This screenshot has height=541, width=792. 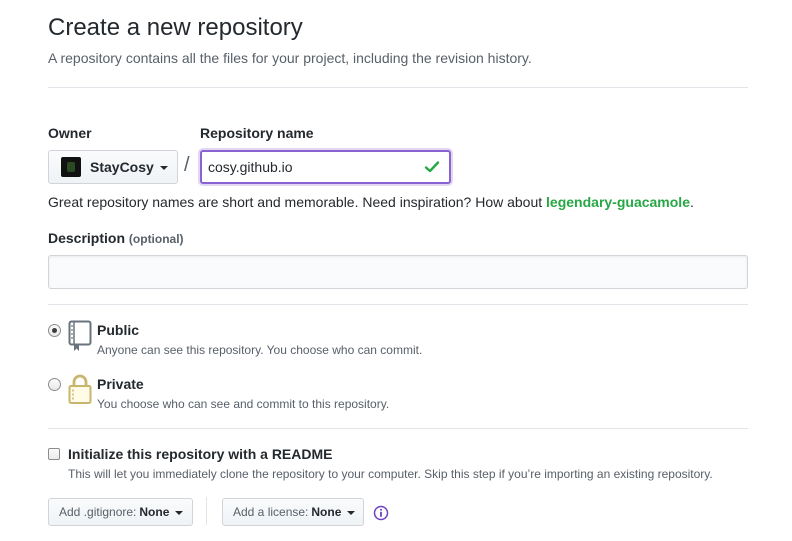 I want to click on gitignore-value: None, so click(x=154, y=512).